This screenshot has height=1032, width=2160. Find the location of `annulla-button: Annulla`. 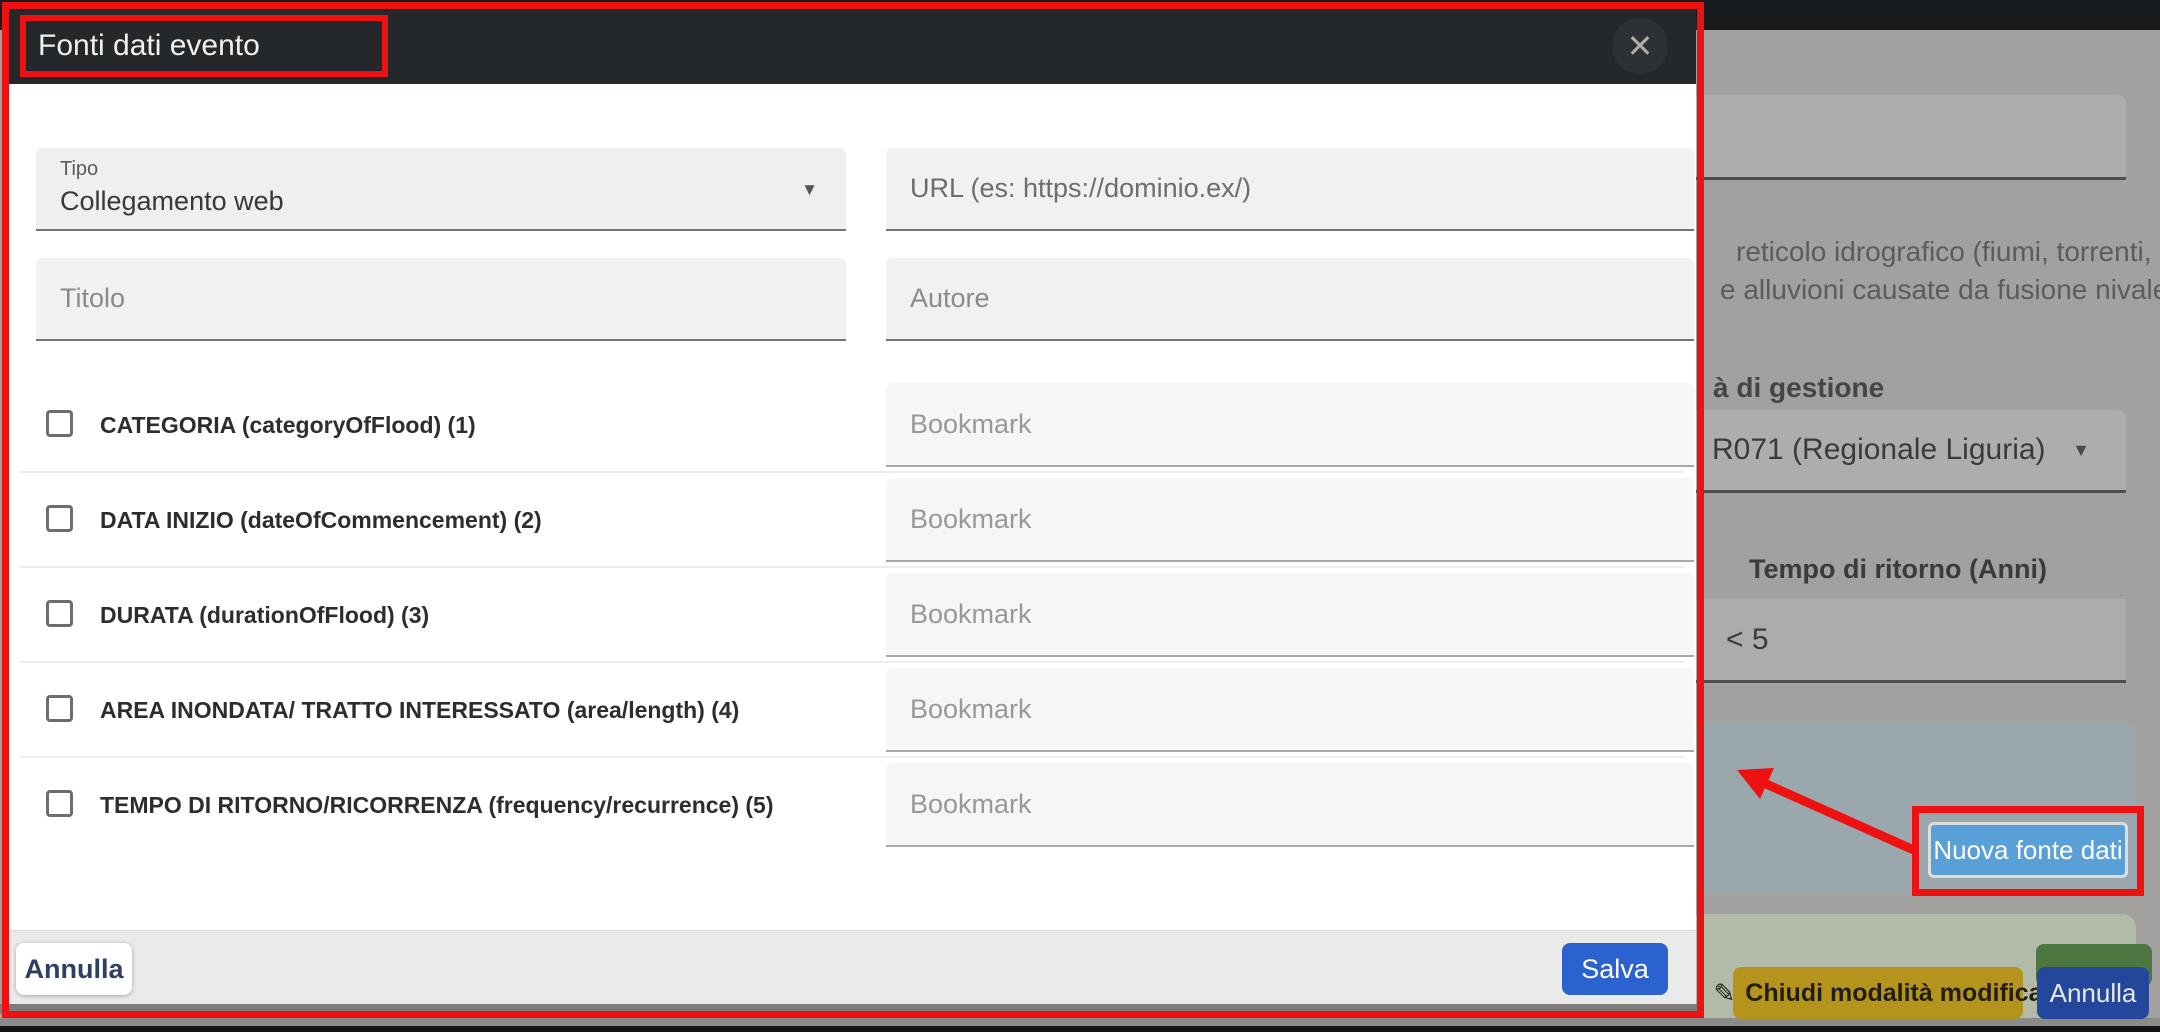

annulla-button: Annulla is located at coordinates (74, 969).